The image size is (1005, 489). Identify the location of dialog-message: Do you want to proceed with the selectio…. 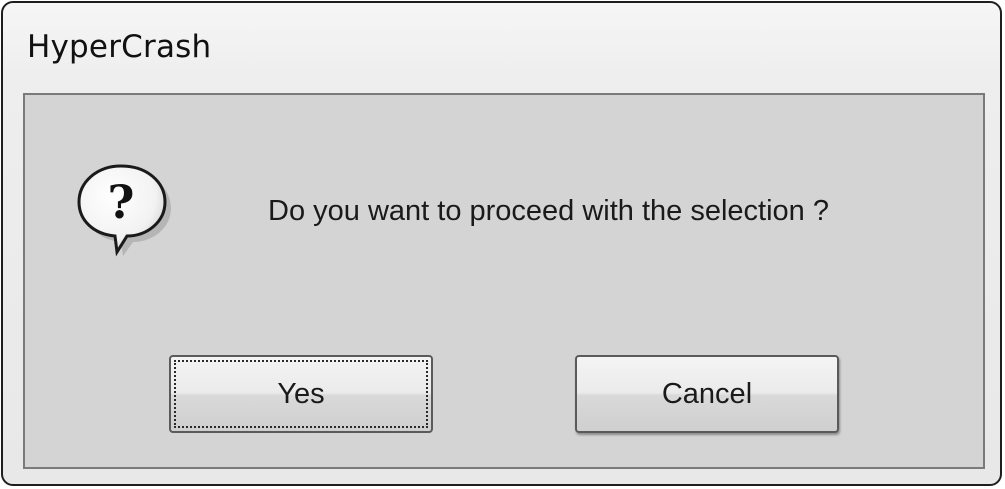
(548, 211).